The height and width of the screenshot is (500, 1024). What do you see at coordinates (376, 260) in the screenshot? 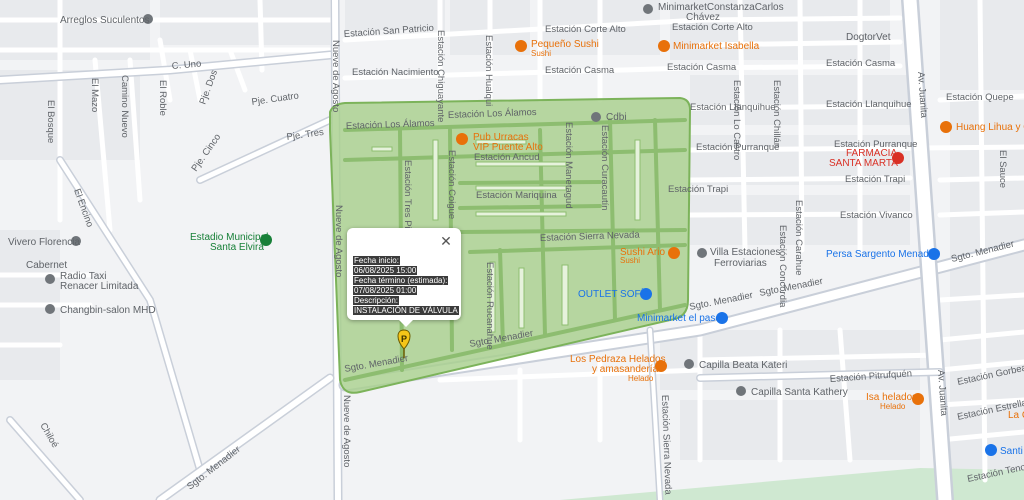
I see `fecha-inicio-label: Fecha inicio:` at bounding box center [376, 260].